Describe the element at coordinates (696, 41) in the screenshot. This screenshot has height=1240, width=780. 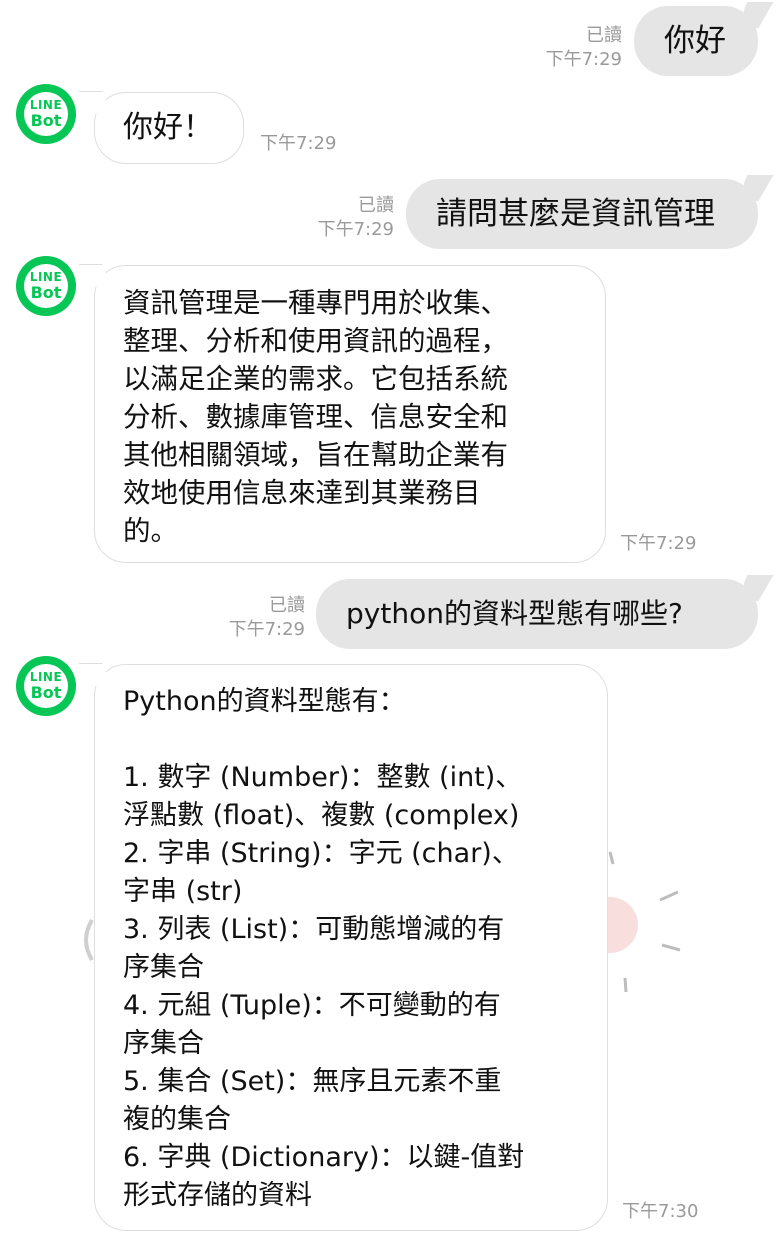
I see `outgoing-message-bubble: 你好` at that location.